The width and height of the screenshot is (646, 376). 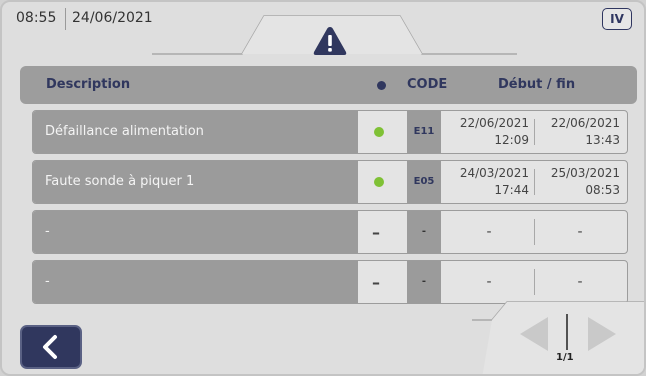 What do you see at coordinates (534, 334) in the screenshot?
I see `prev-page-icon` at bounding box center [534, 334].